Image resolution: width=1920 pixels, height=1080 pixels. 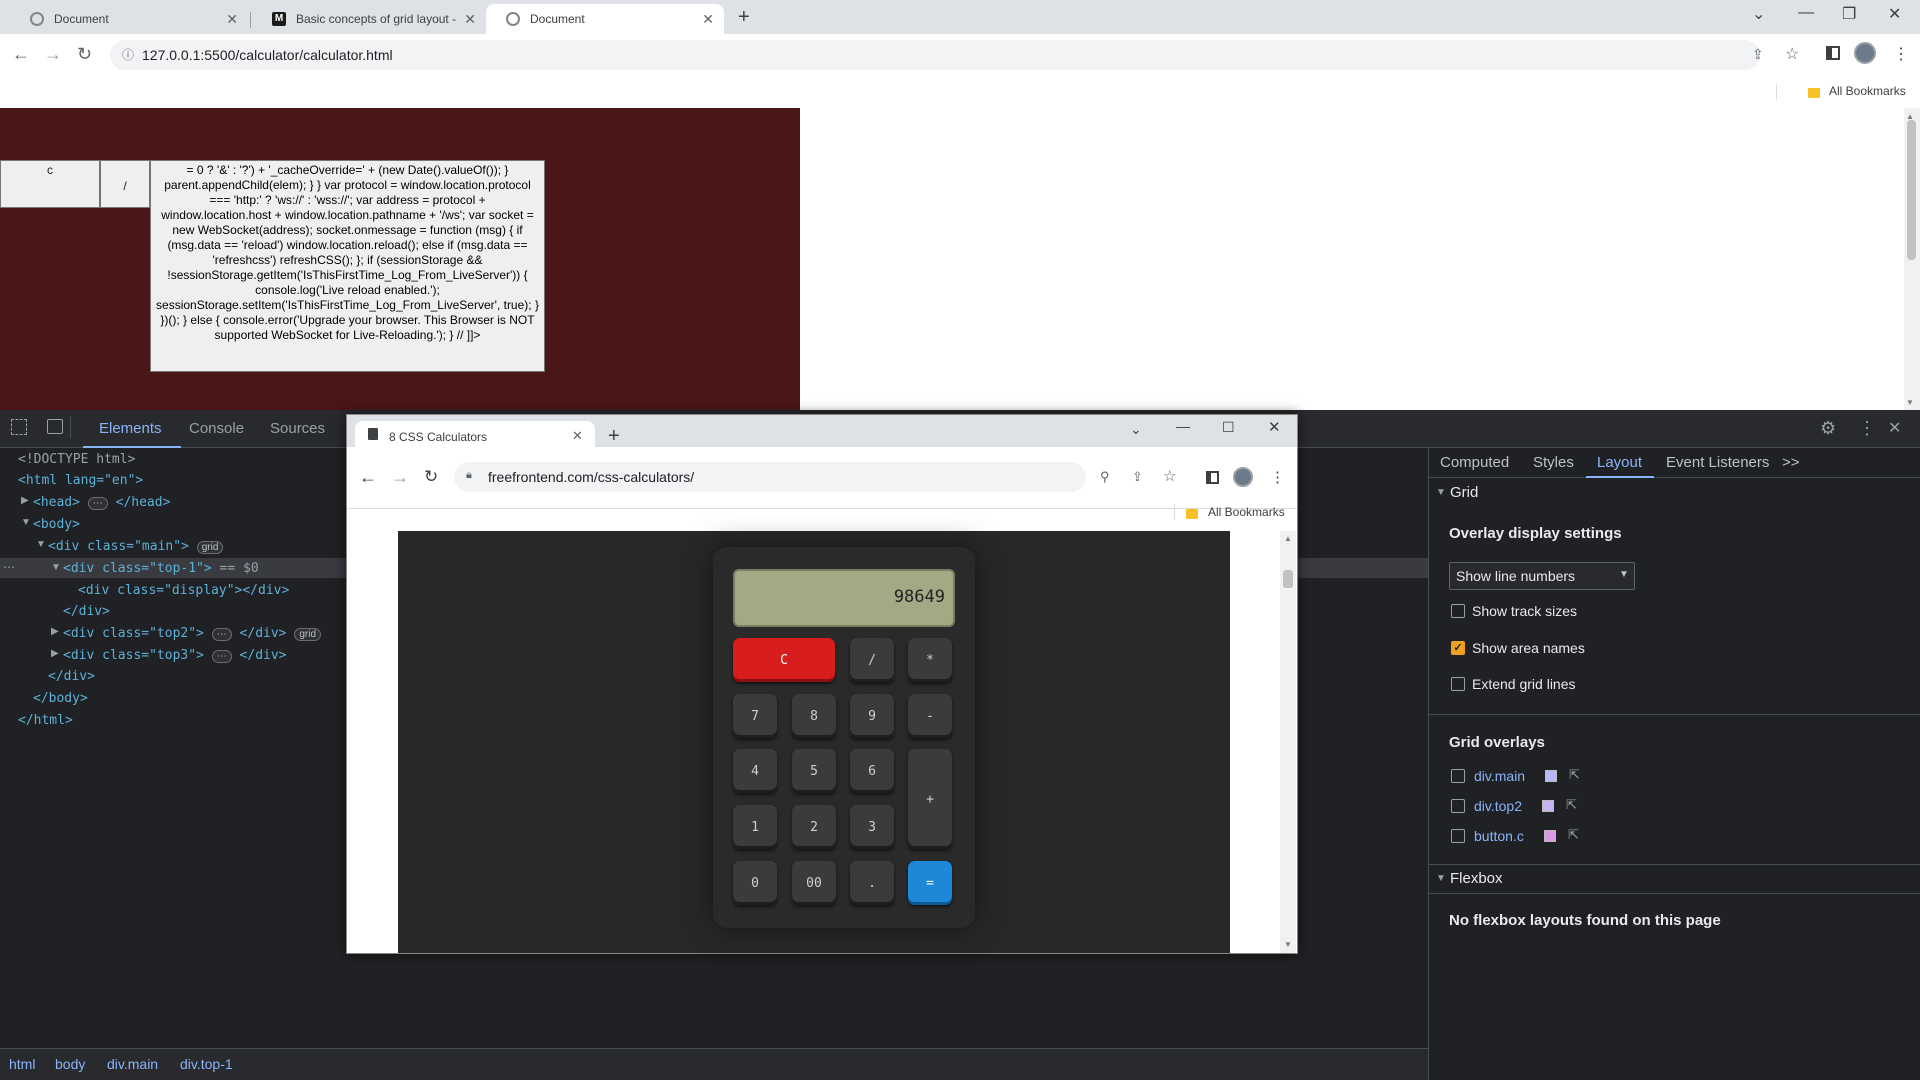 What do you see at coordinates (19, 427) in the screenshot?
I see `inspect-icon` at bounding box center [19, 427].